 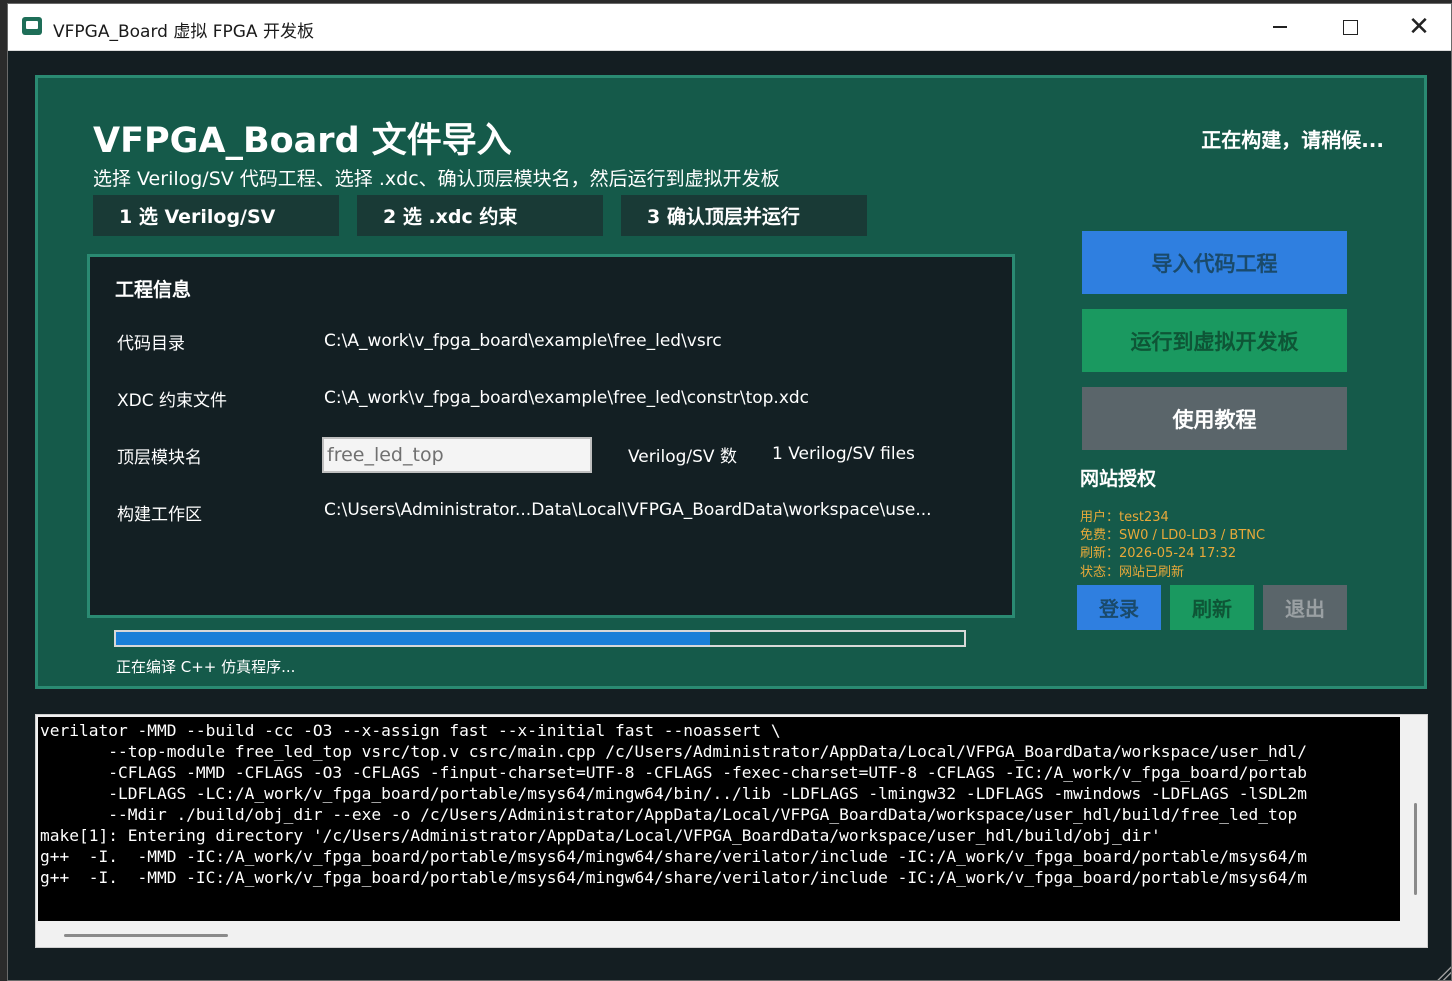 I want to click on title-bar: VFPGA_Board 虚拟 FPGA 开发板 ✕, so click(x=729, y=27).